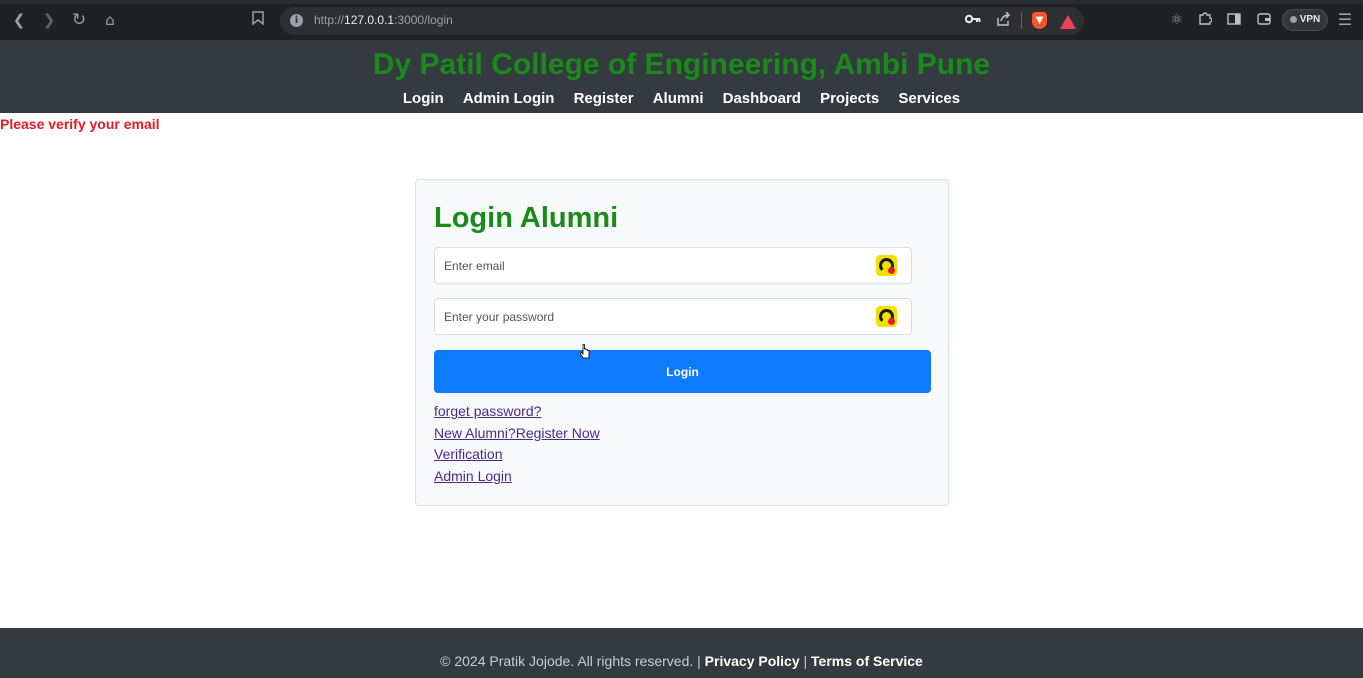 The image size is (1363, 678). I want to click on back-icon: ❮, so click(19, 20).